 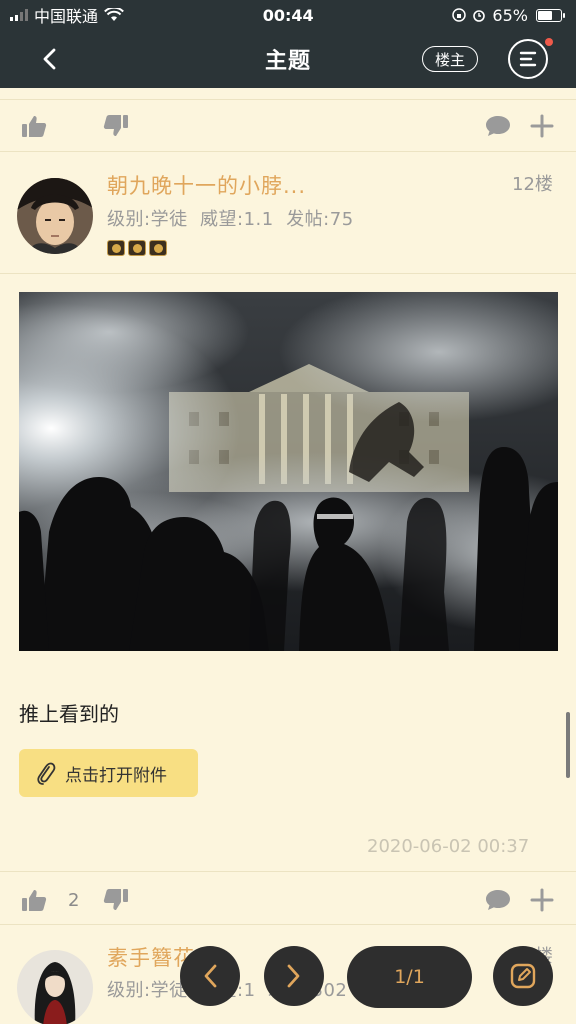 I want to click on page-indicator: 1/1, so click(x=409, y=977).